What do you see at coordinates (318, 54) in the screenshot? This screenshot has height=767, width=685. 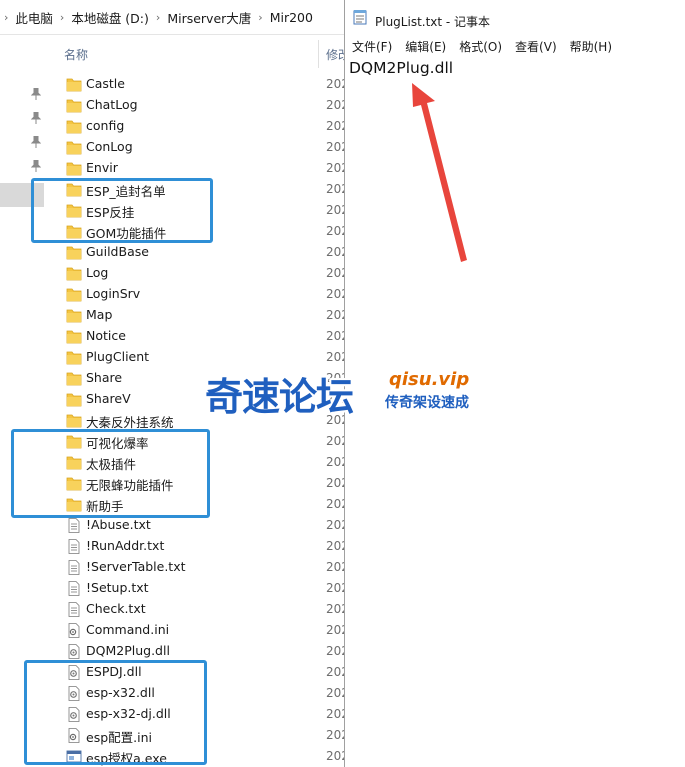 I see `column-divider` at bounding box center [318, 54].